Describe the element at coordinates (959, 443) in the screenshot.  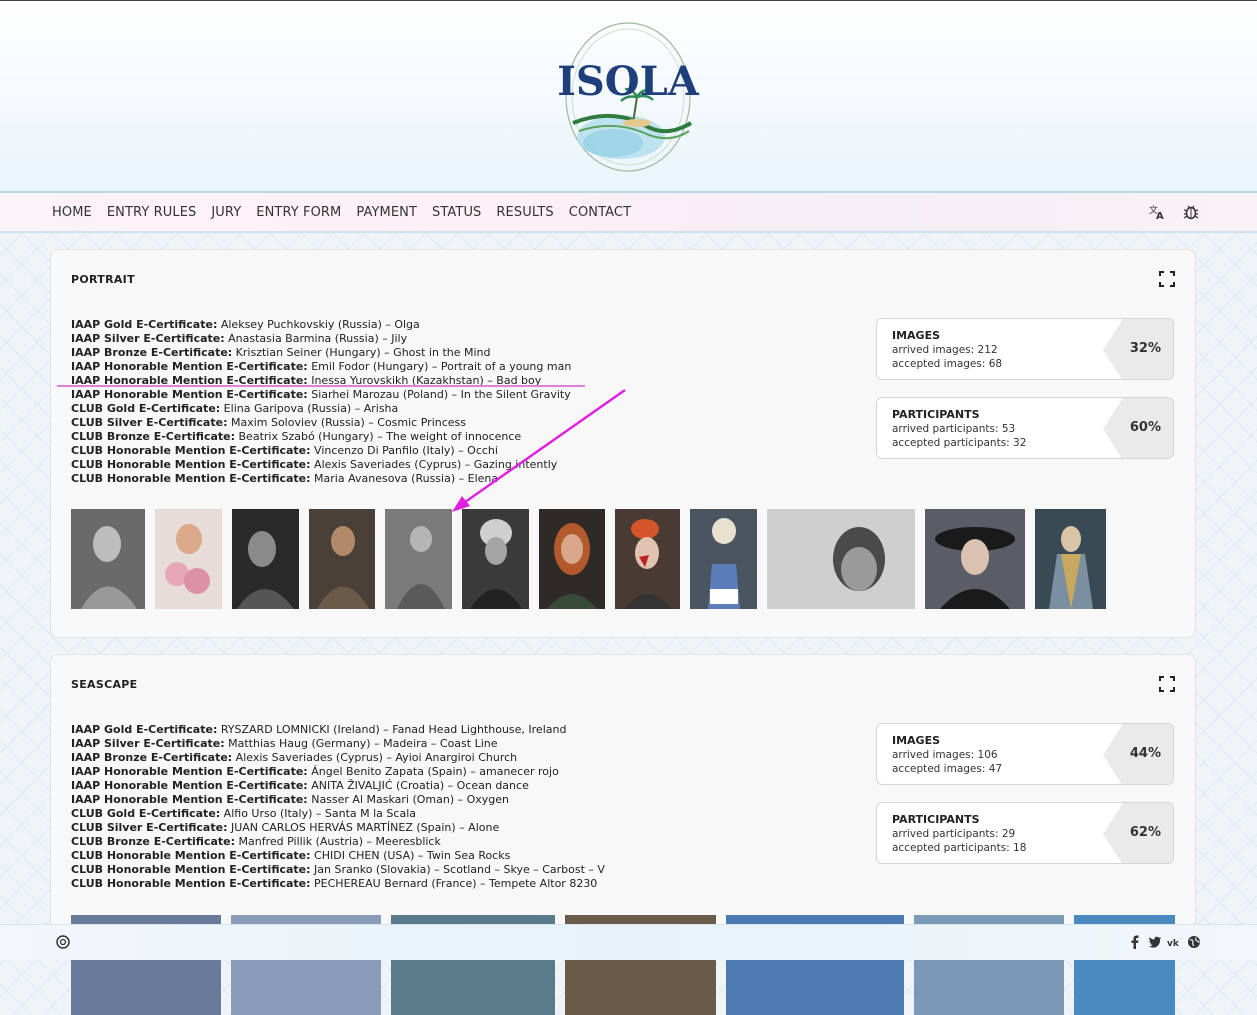
I see `stat-accepted: accepted participants: 32` at that location.